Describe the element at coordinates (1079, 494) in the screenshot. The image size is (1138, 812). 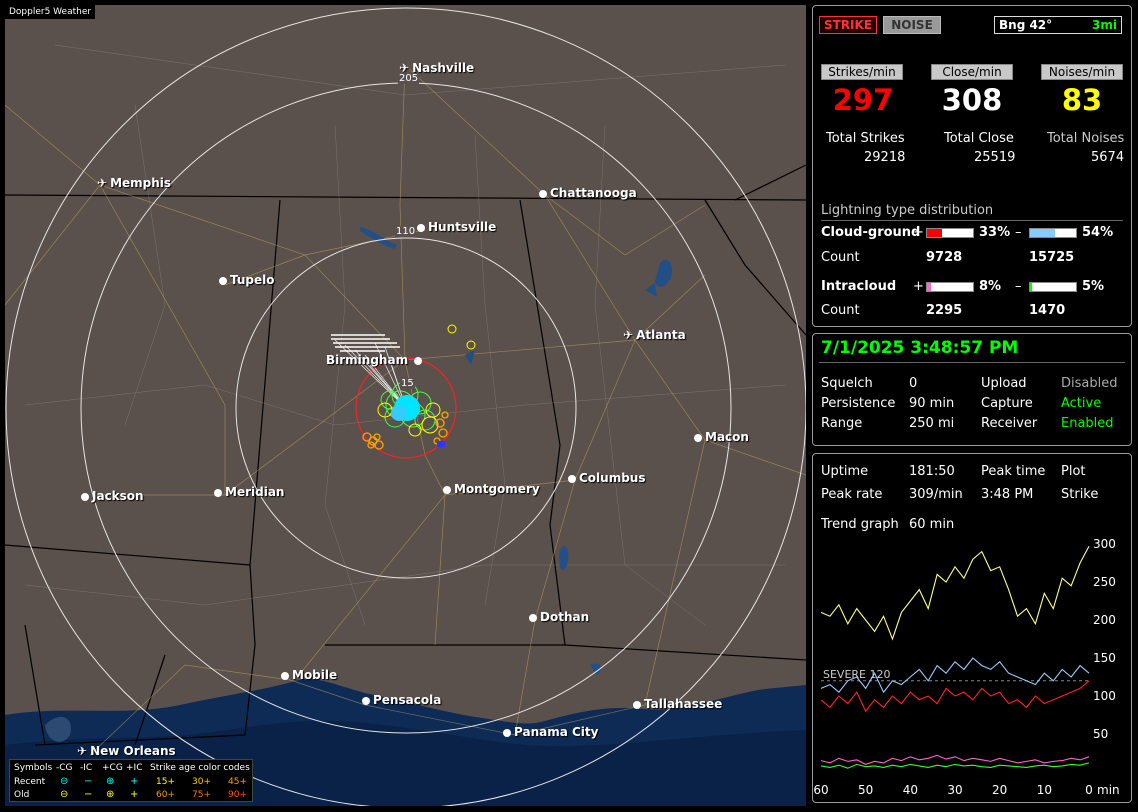
I see `plot-value: Strike` at that location.